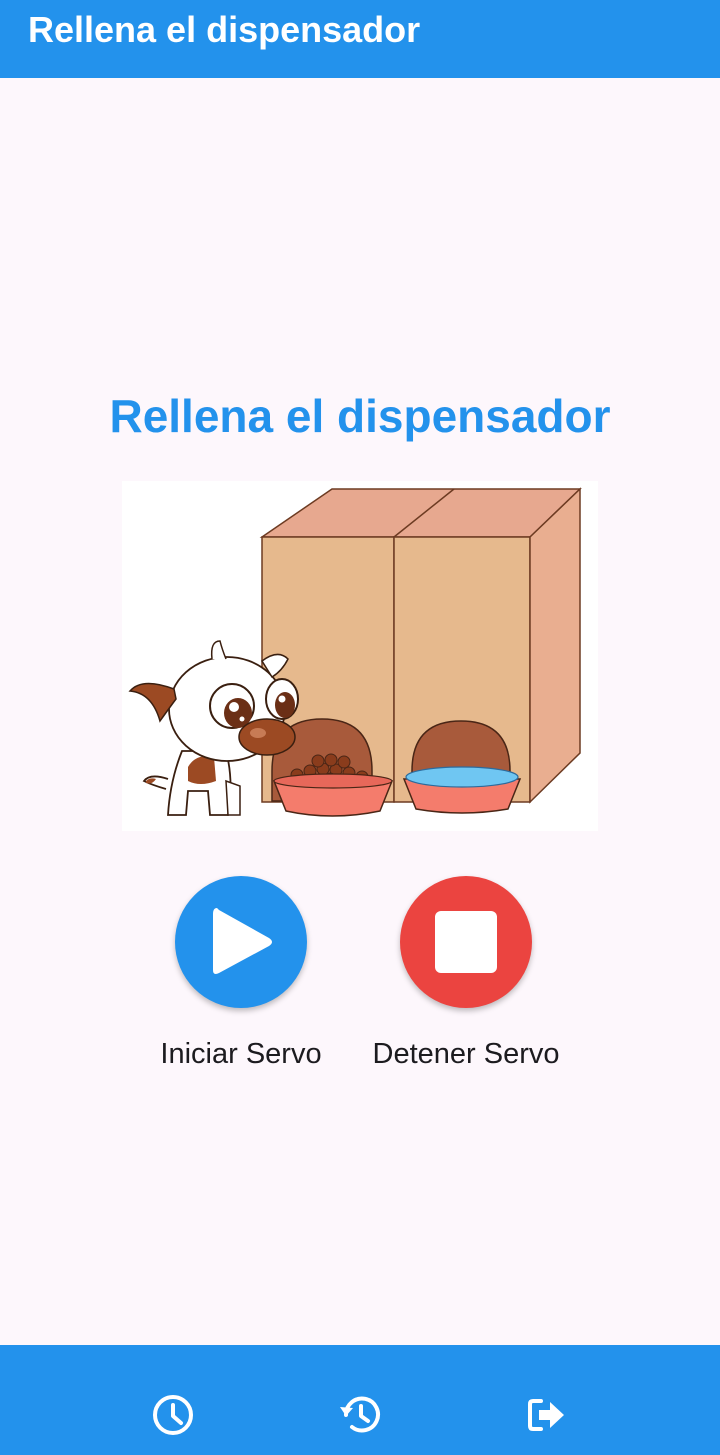  I want to click on stop-icon, so click(466, 942).